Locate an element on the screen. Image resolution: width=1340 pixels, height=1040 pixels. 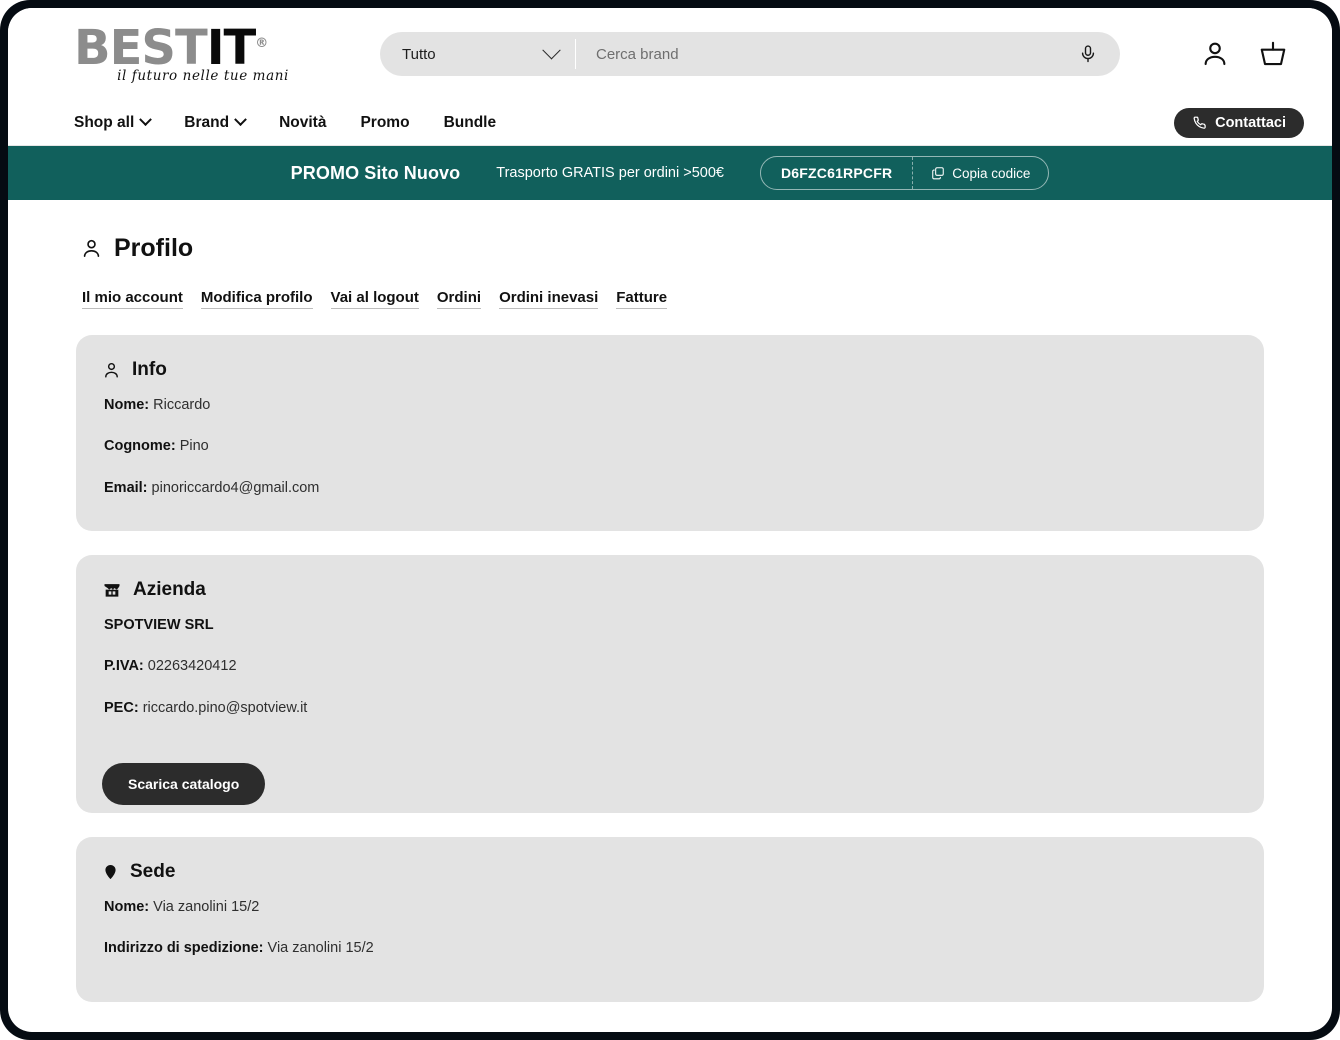
site-header: BESTIT® il futuro nelle tue mani Tutto is located at coordinates (670, 54).